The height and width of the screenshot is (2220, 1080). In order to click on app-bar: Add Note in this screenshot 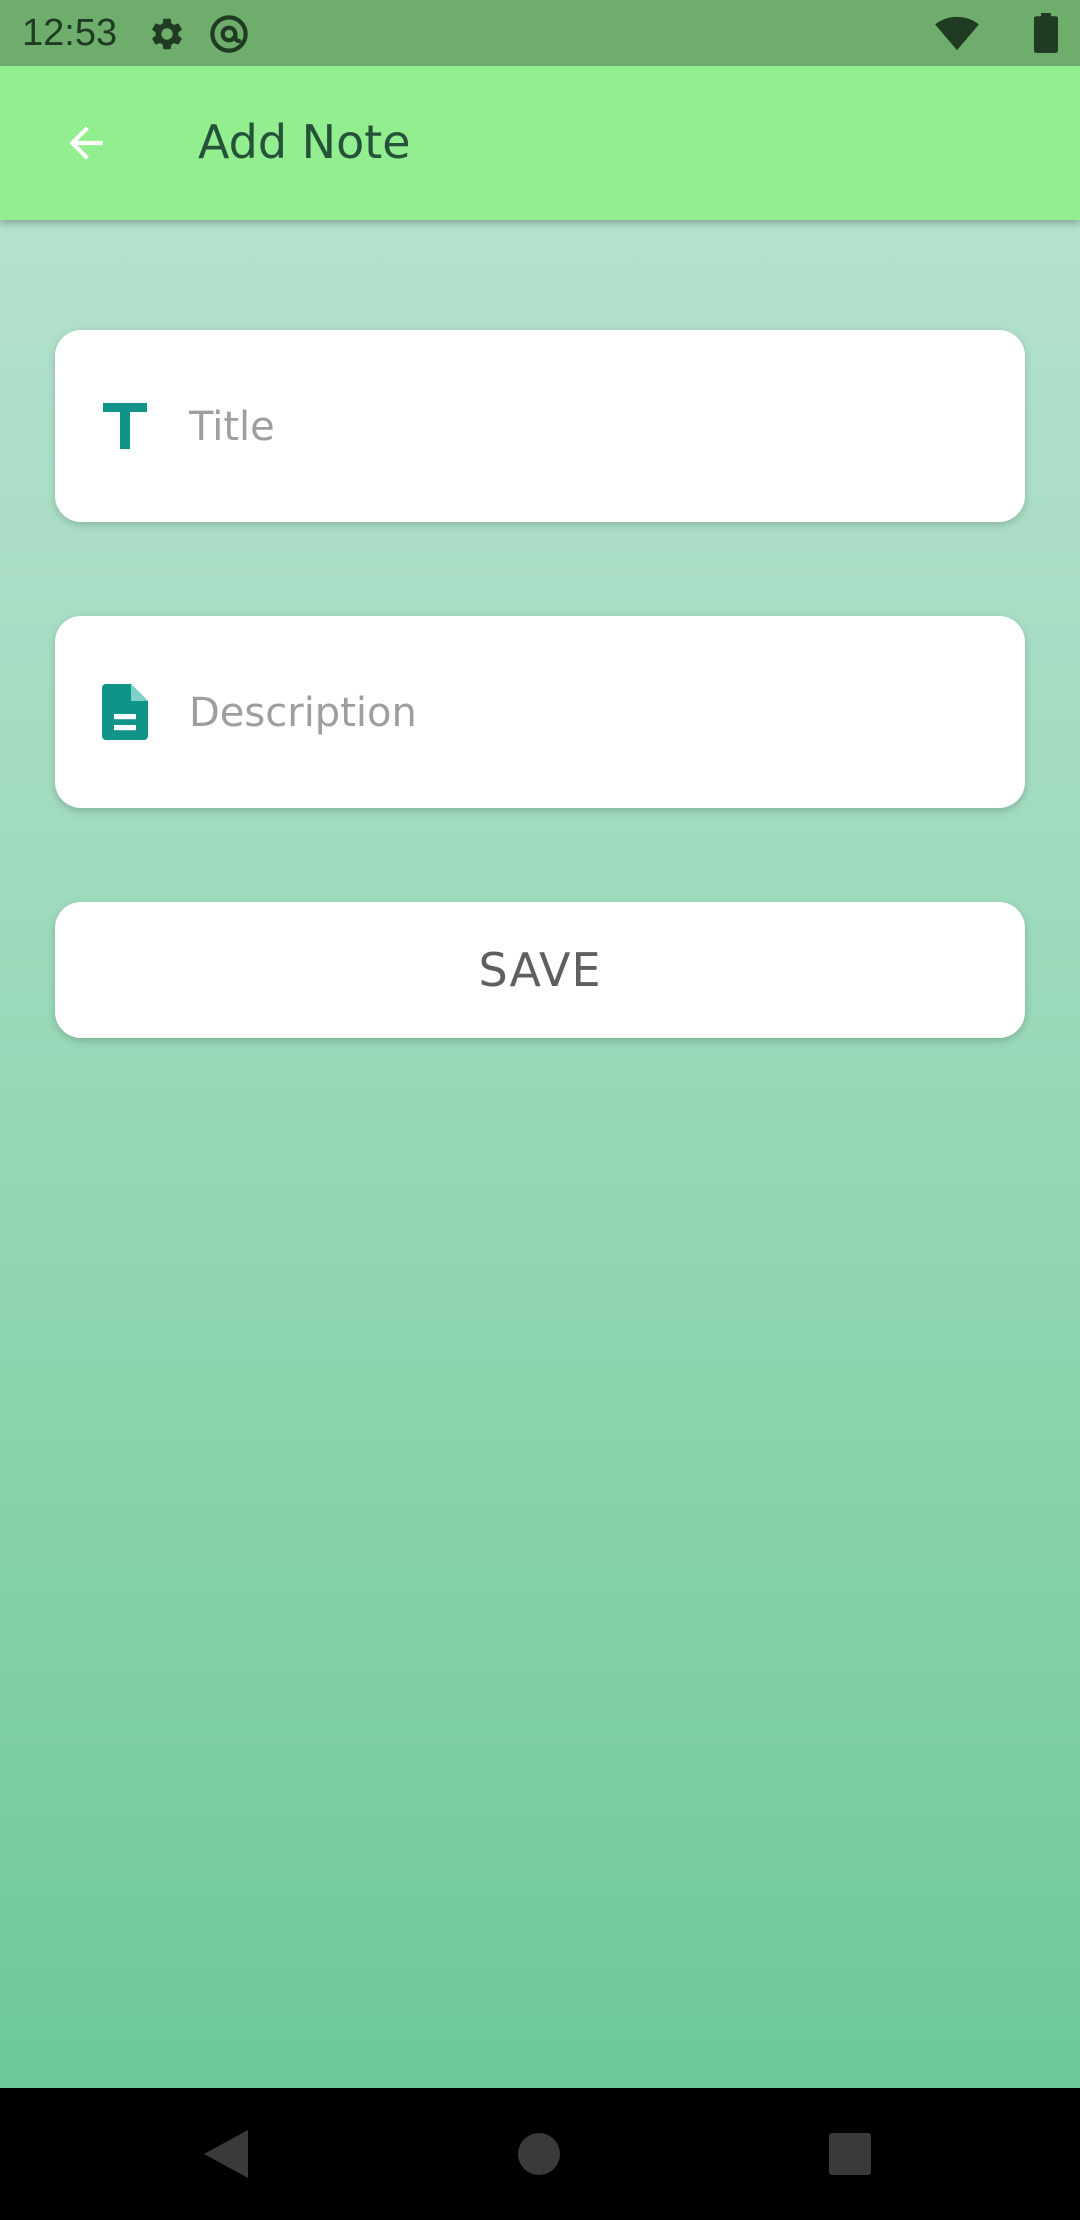, I will do `click(540, 143)`.